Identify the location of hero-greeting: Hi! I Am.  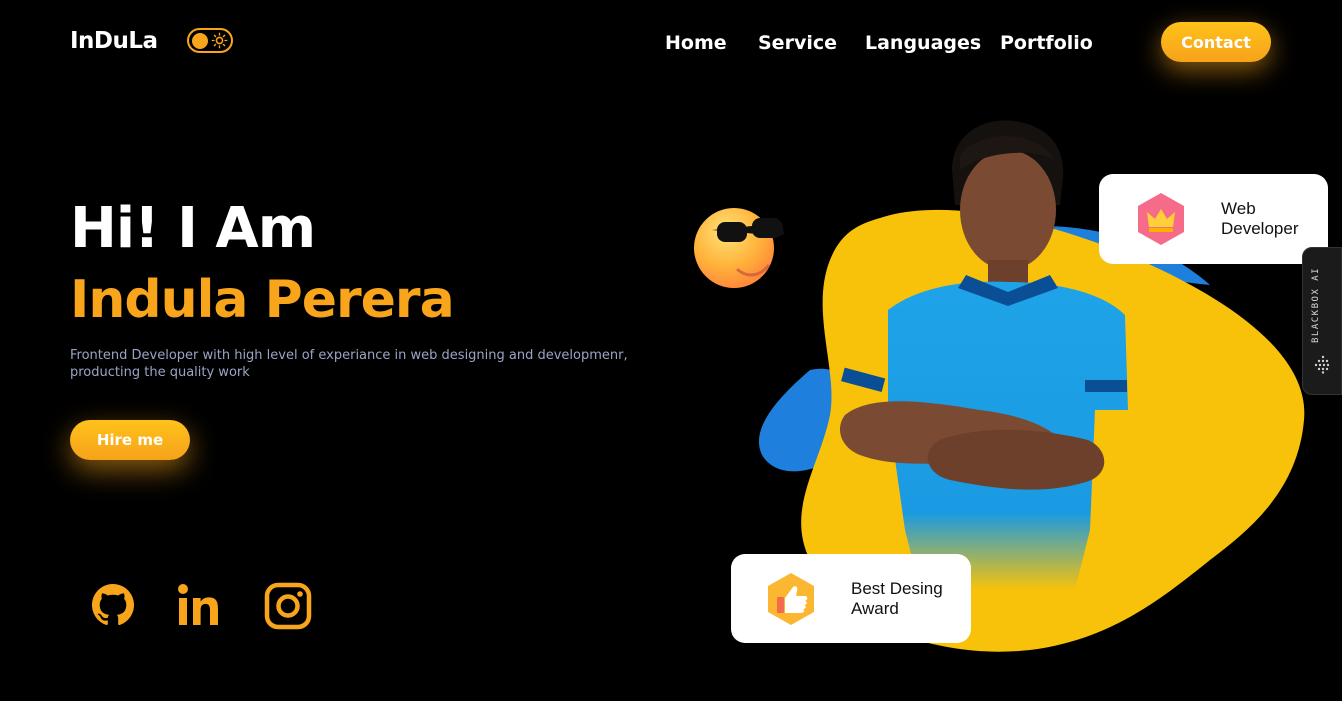
(193, 228).